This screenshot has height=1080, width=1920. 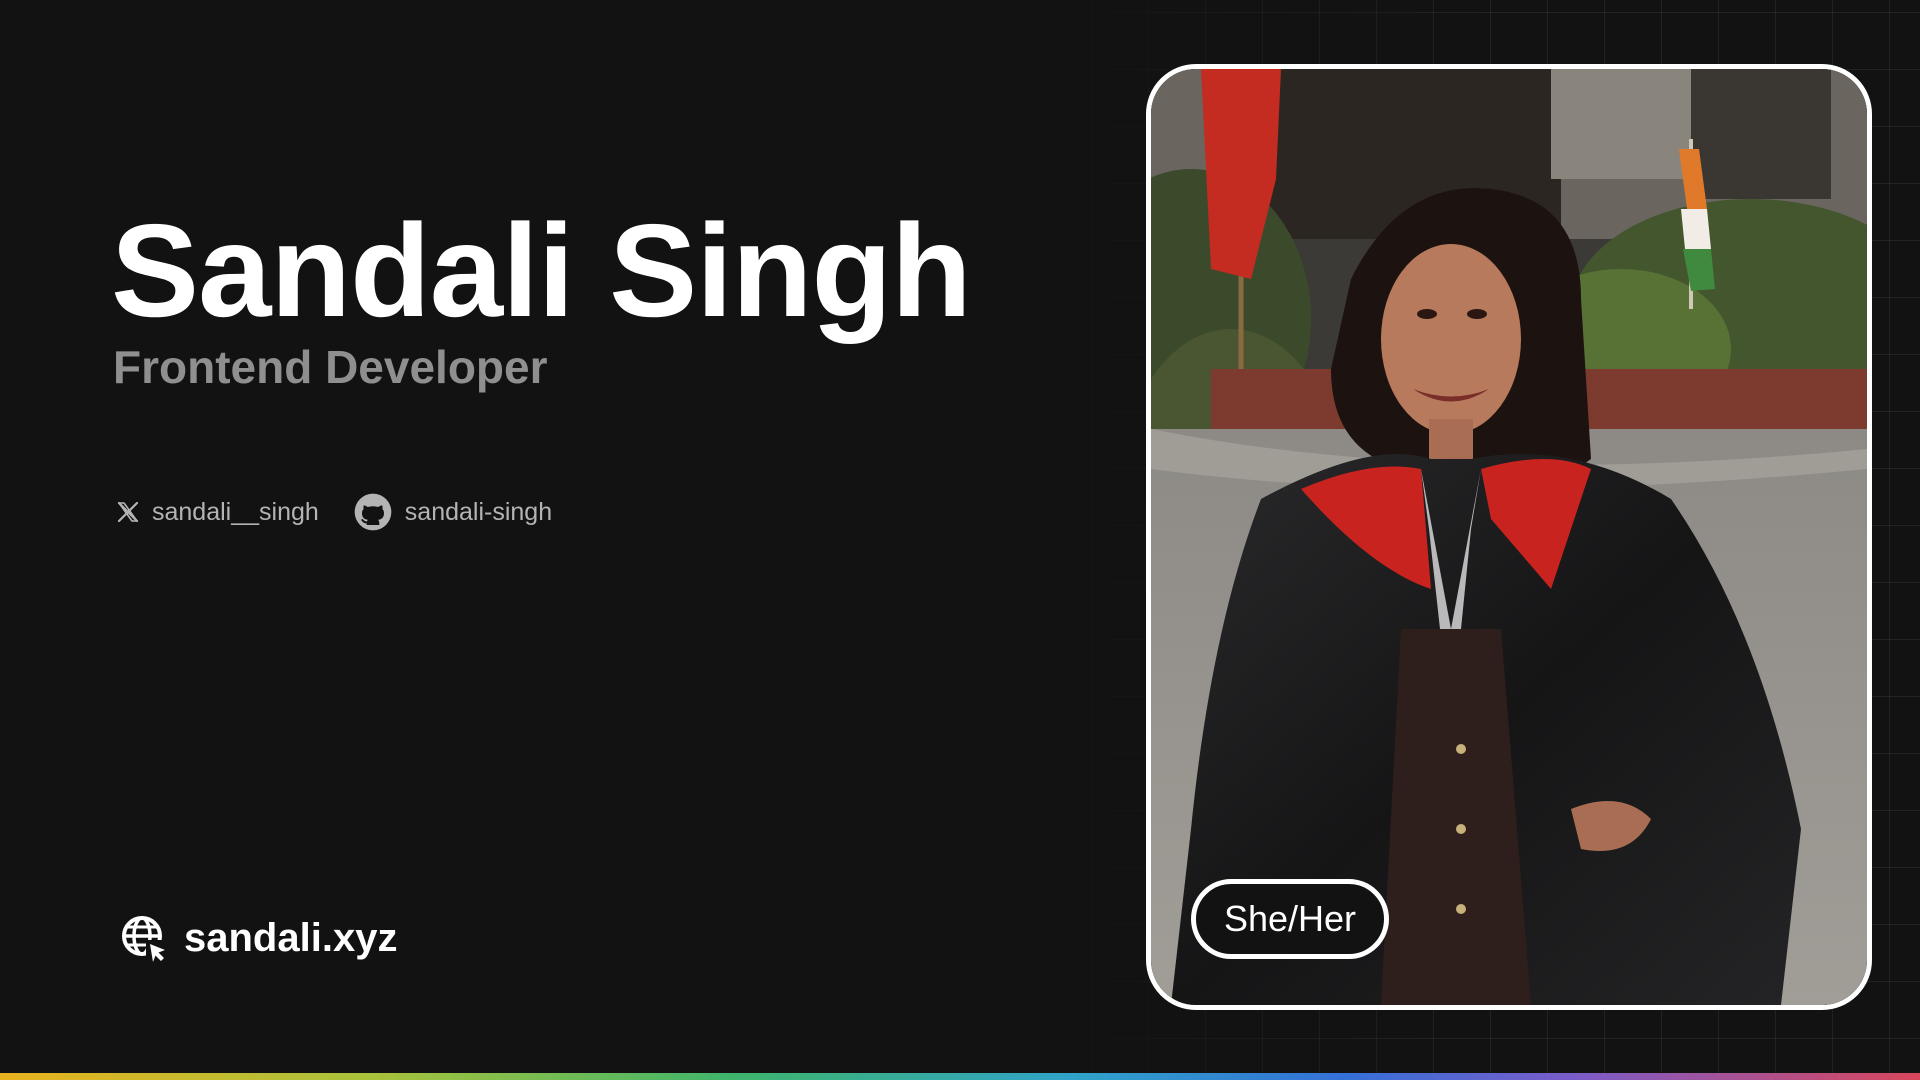 I want to click on profile-role: Frontend Developer, so click(x=330, y=367).